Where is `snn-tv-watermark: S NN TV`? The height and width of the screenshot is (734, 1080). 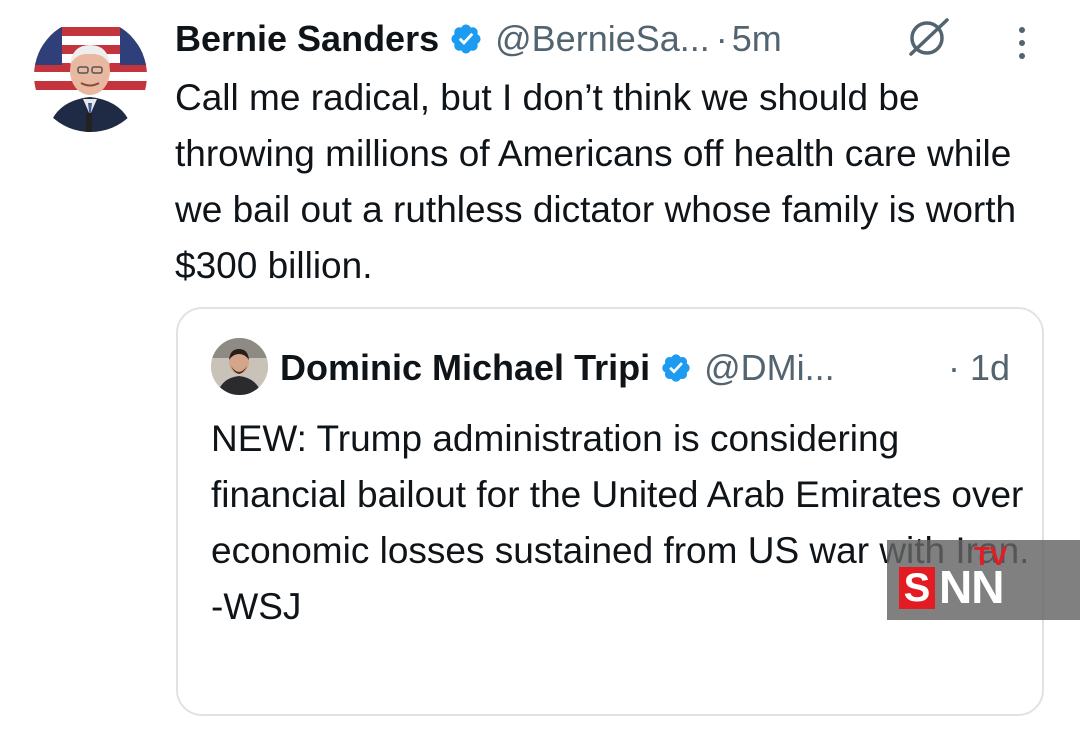
snn-tv-watermark: S NN TV is located at coordinates (983, 580).